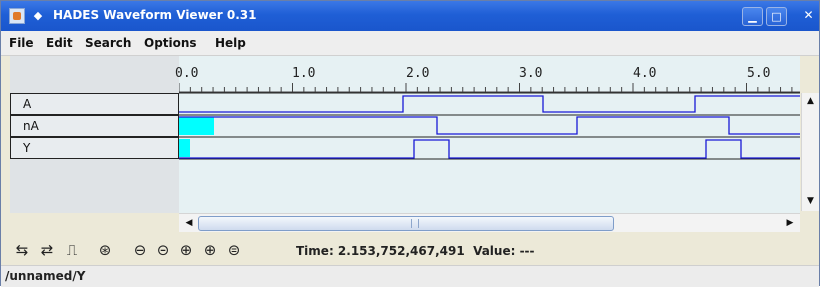  Describe the element at coordinates (415, 223) in the screenshot. I see `scroll-grip-icon` at that location.